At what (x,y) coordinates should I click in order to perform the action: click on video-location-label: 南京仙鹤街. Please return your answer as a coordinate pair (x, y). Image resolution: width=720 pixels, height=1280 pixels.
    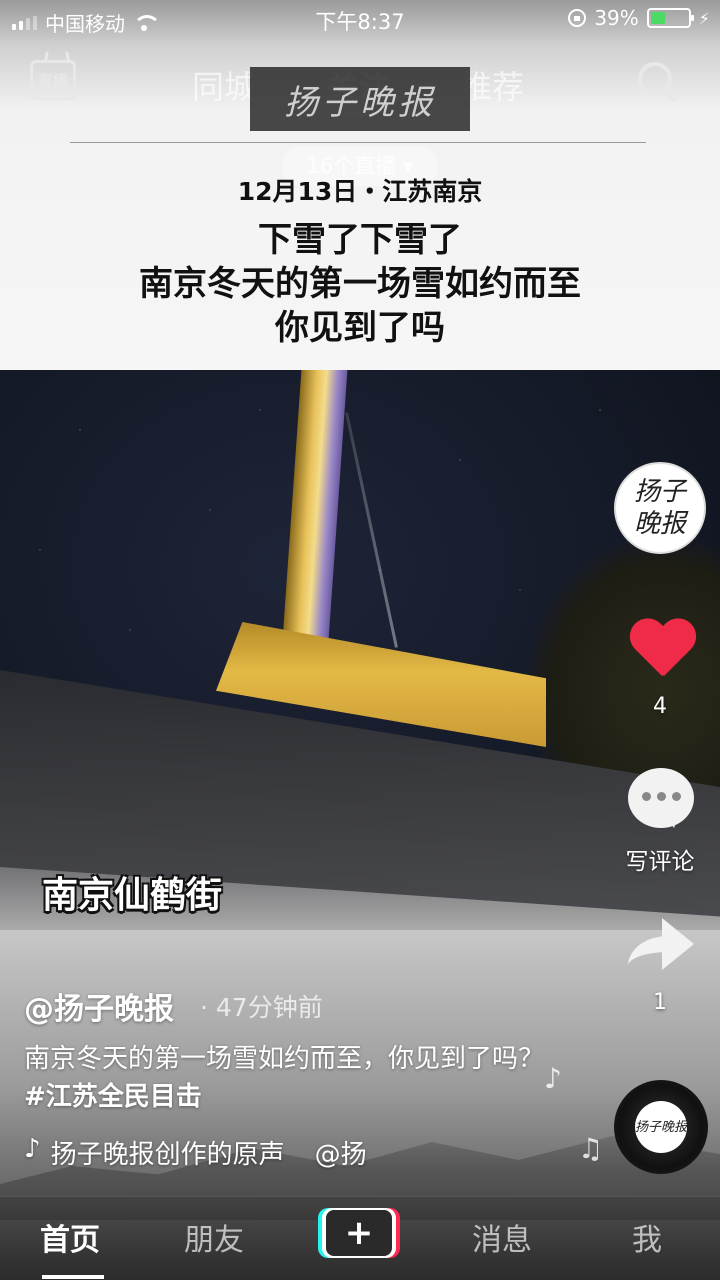
    Looking at the image, I should click on (132, 895).